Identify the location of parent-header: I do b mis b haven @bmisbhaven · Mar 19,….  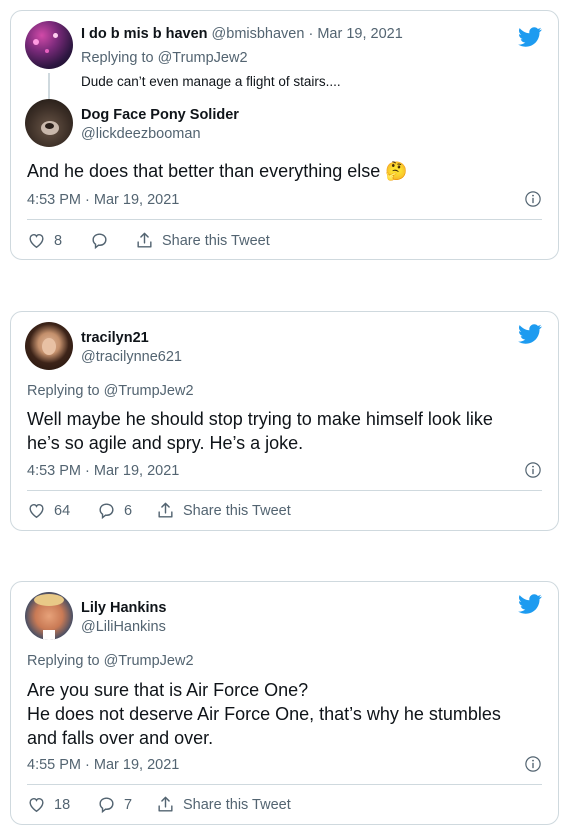
(242, 34).